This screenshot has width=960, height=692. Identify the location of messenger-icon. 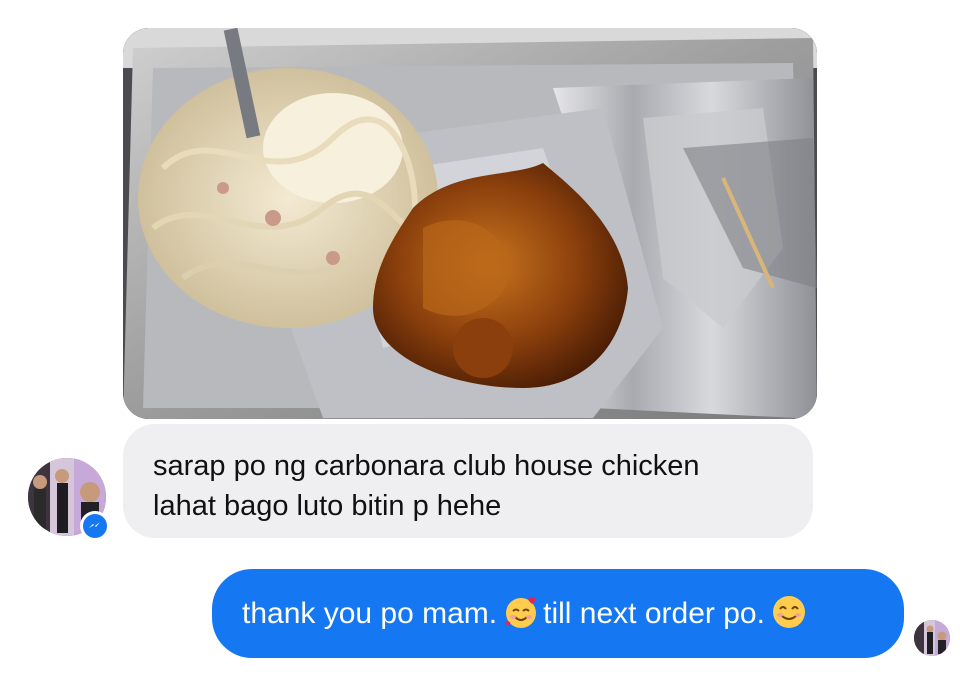
(94, 525).